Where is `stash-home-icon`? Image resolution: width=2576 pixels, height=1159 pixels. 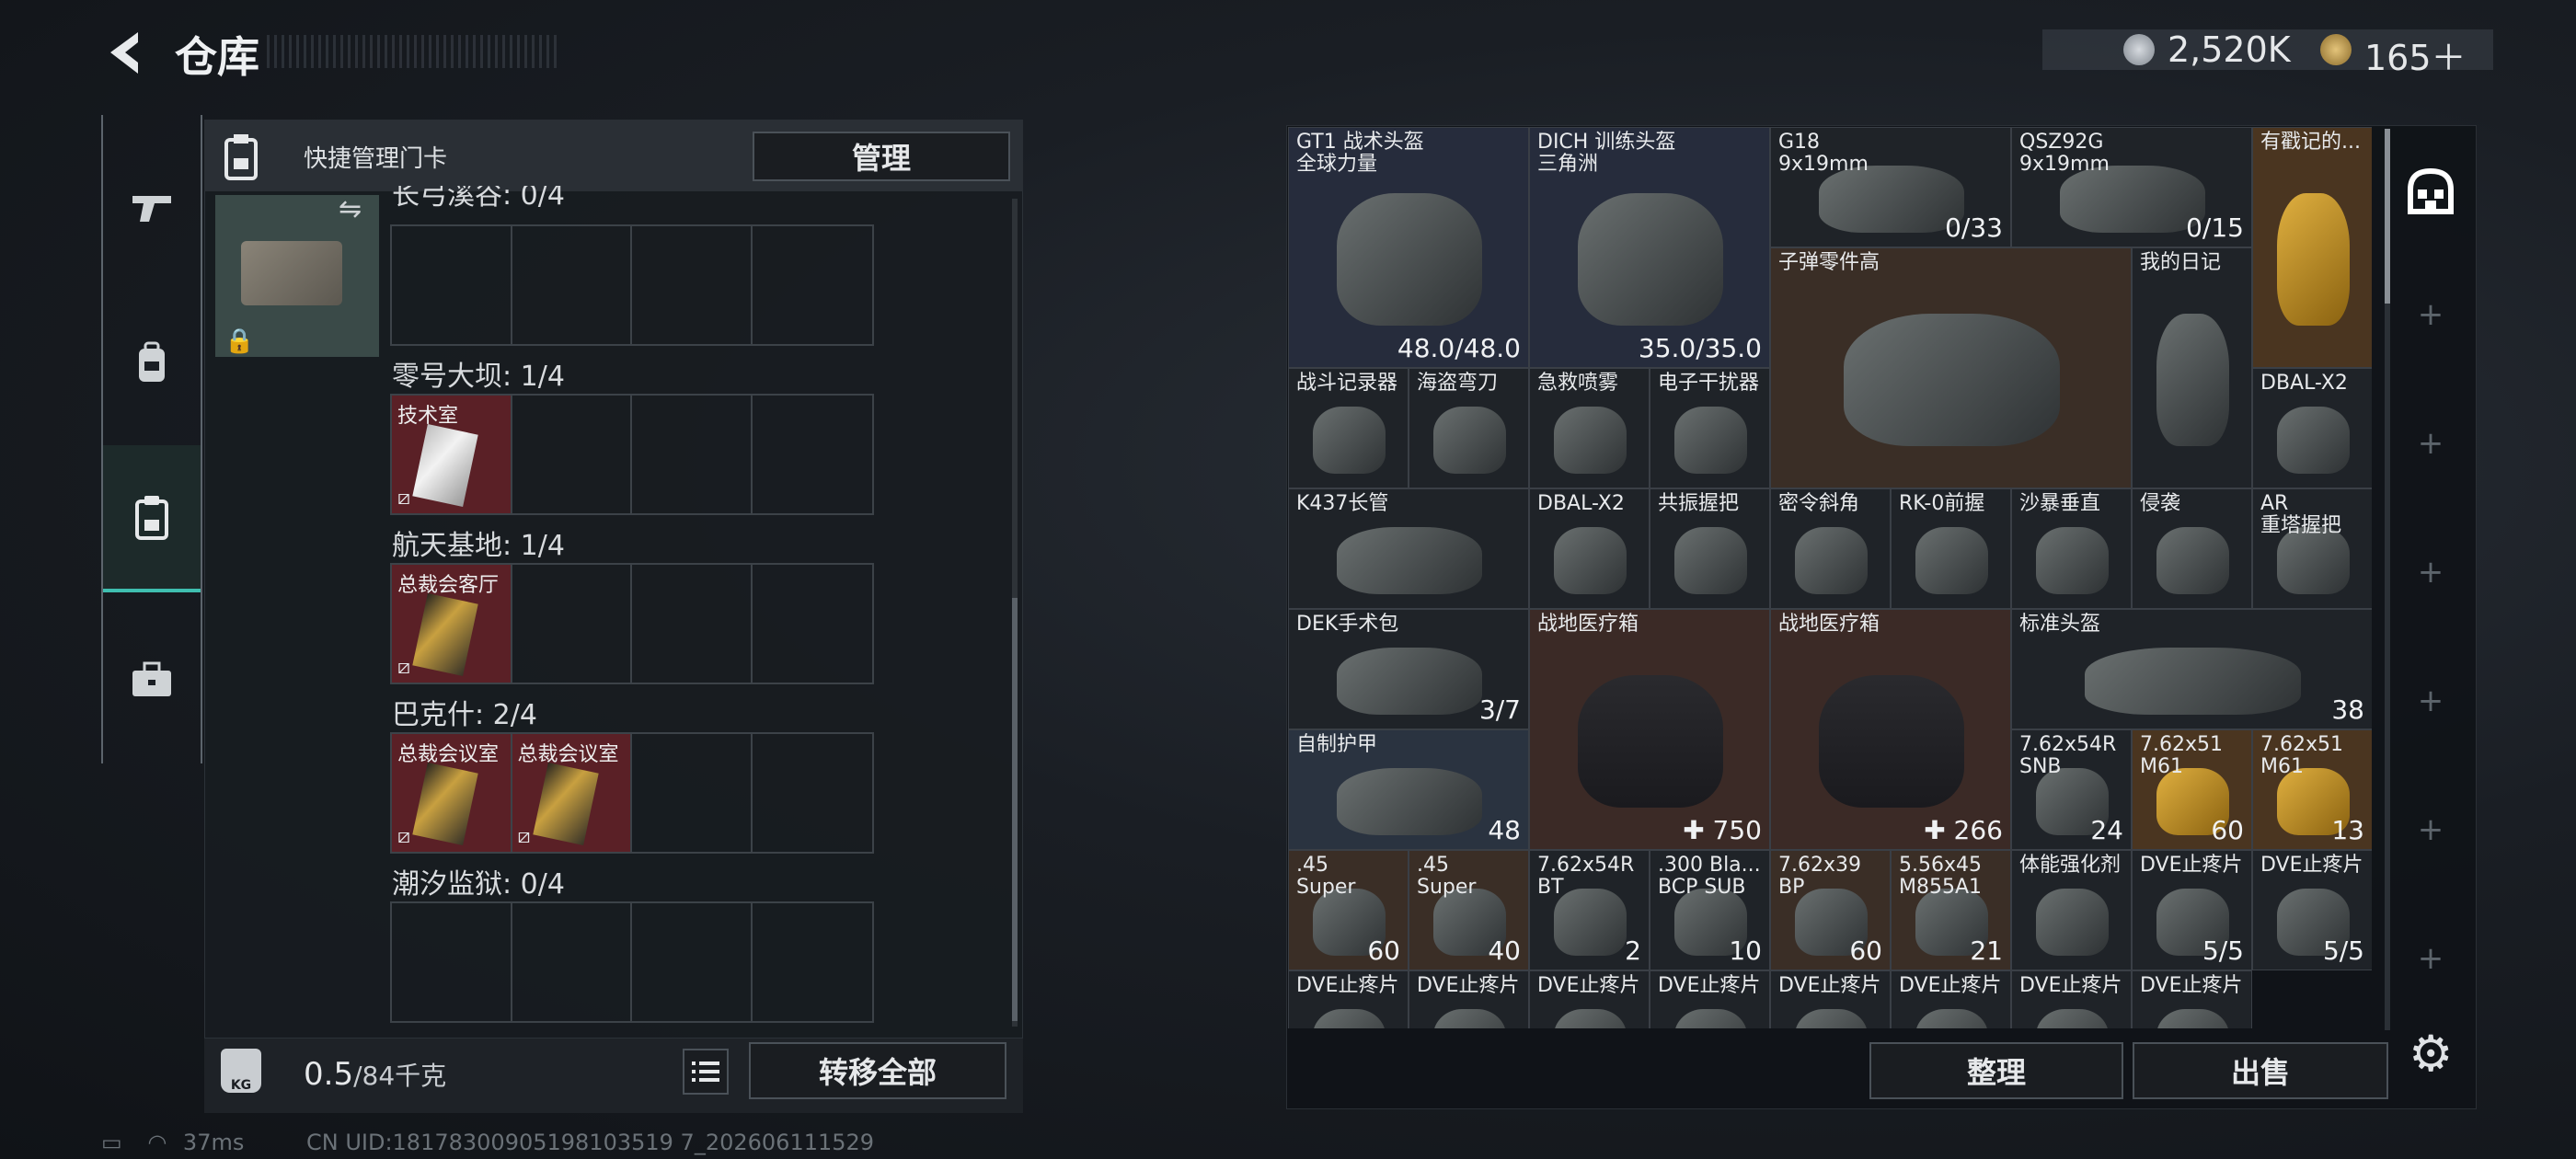
stash-home-icon is located at coordinates (2430, 191).